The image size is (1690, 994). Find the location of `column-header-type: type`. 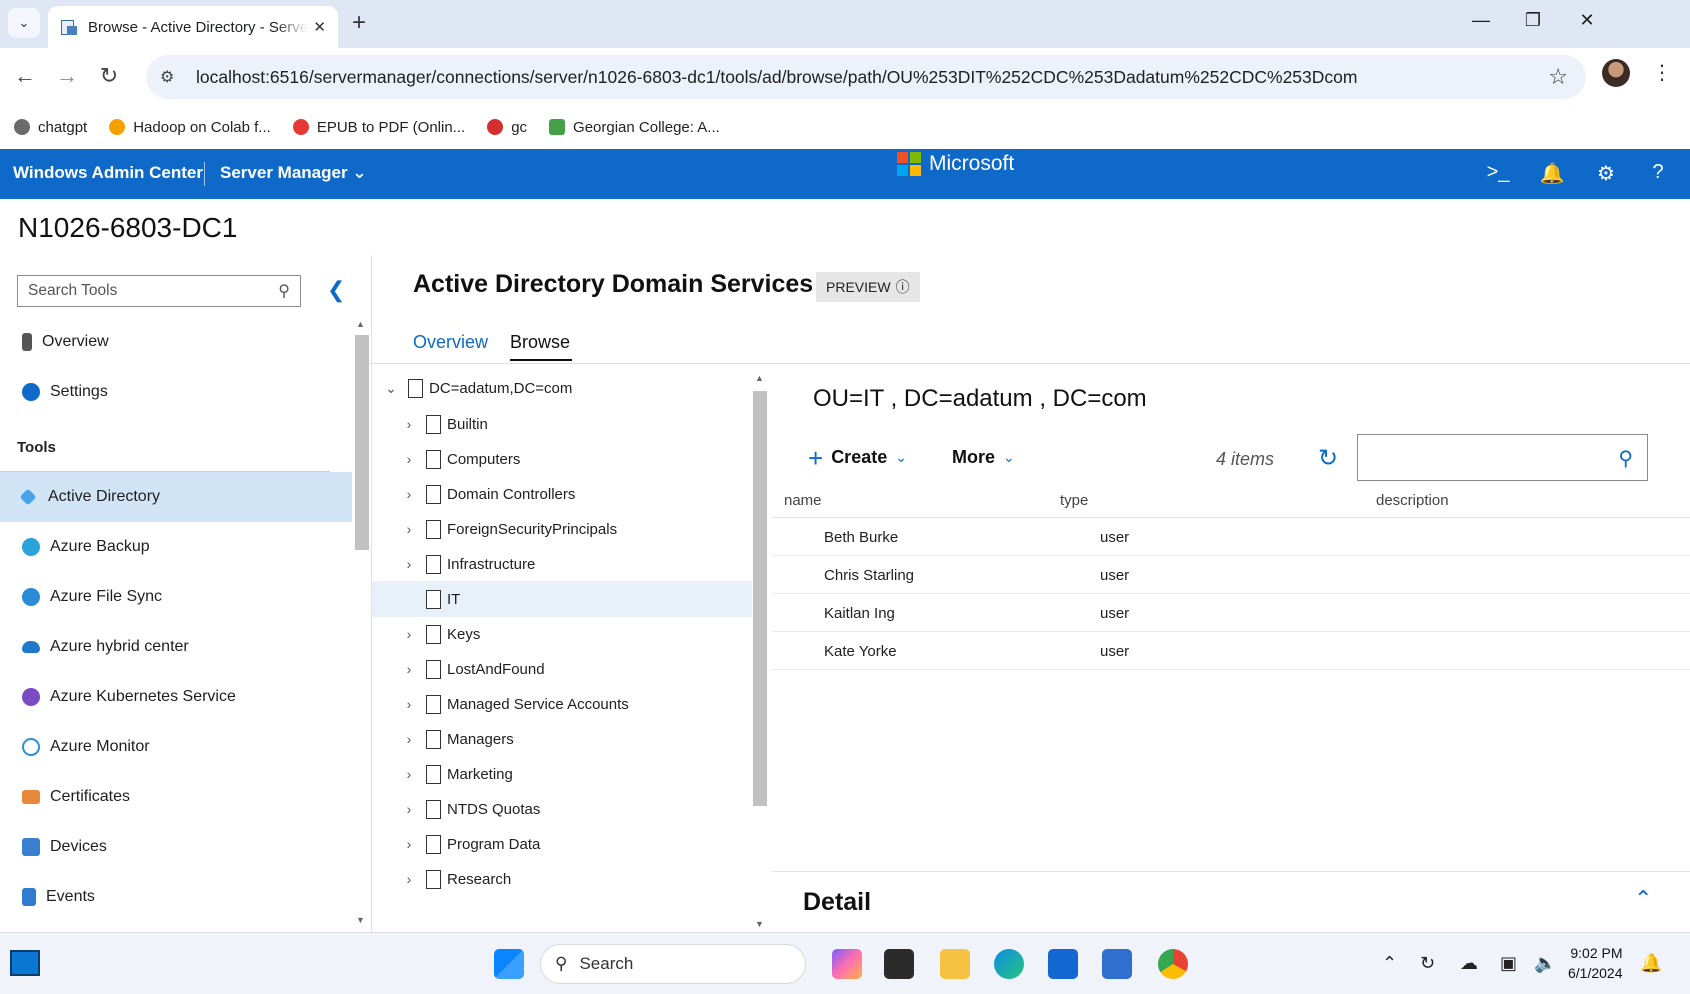

column-header-type: type is located at coordinates (1074, 500).